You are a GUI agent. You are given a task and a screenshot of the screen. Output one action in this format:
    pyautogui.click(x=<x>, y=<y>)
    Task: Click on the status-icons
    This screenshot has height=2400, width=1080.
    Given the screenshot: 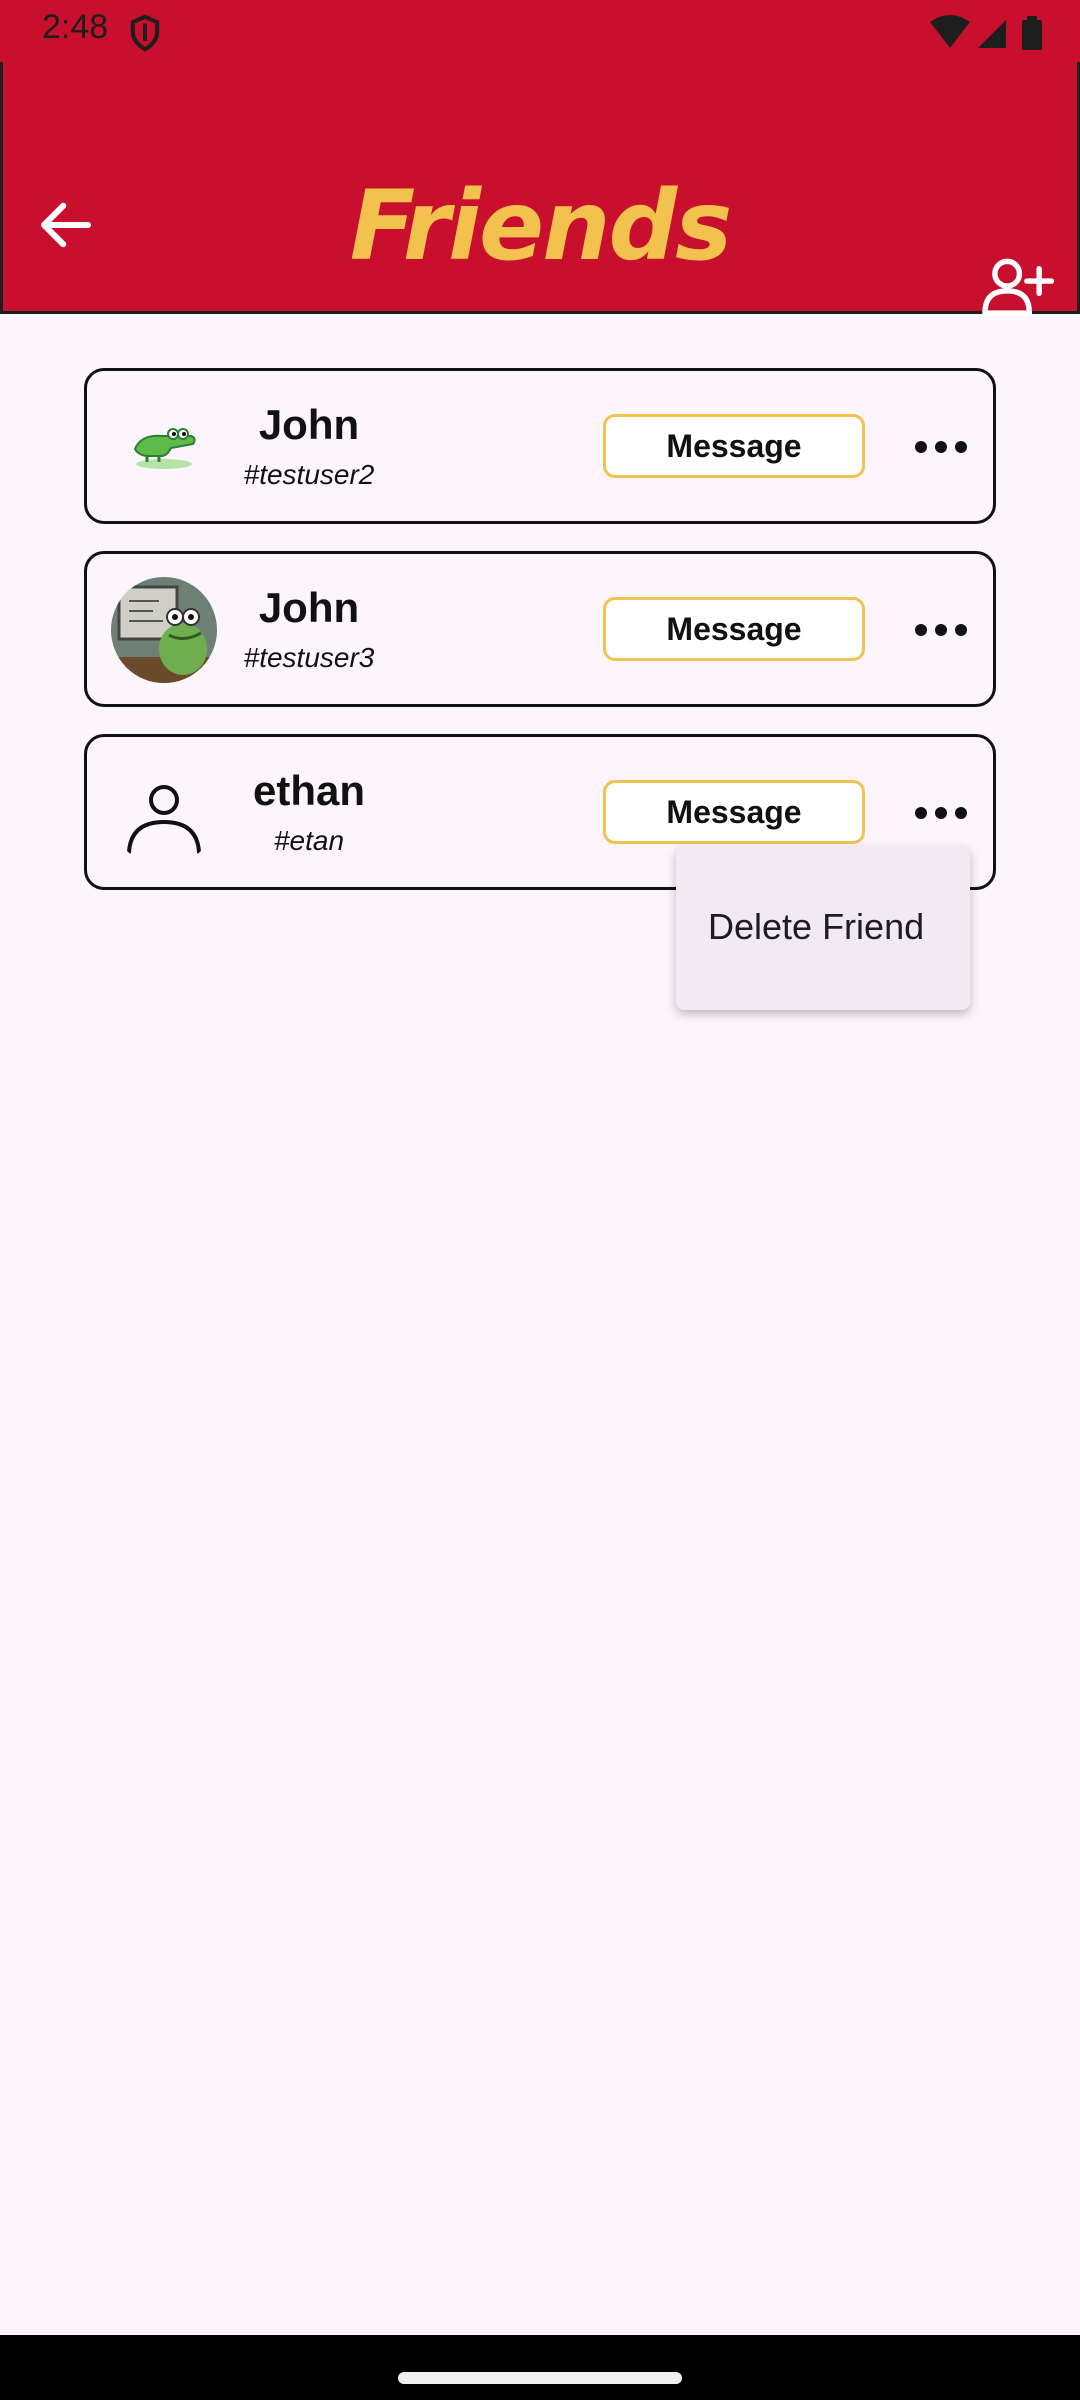 What is the action you would take?
    pyautogui.click(x=986, y=32)
    